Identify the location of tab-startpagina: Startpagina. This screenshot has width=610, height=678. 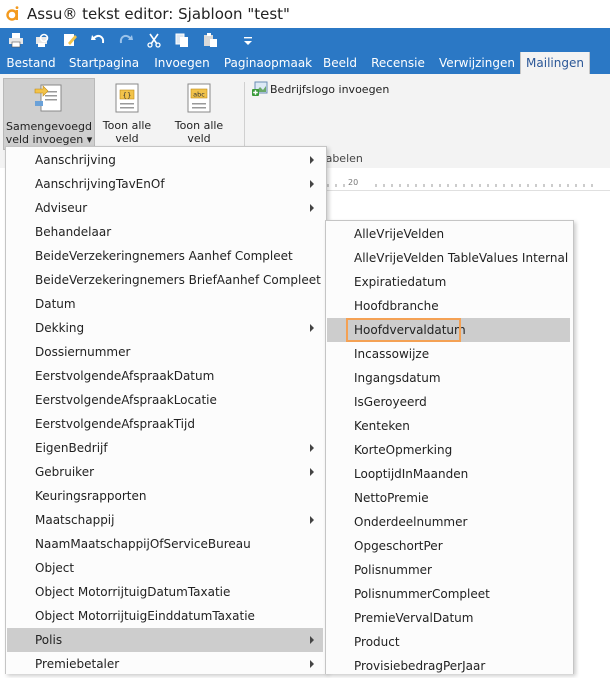
(104, 63).